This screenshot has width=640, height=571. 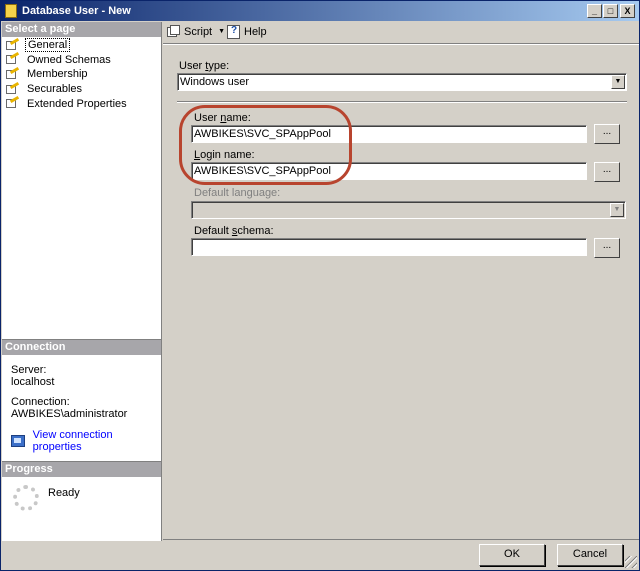 What do you see at coordinates (401, 539) in the screenshot?
I see `bottom-divider` at bounding box center [401, 539].